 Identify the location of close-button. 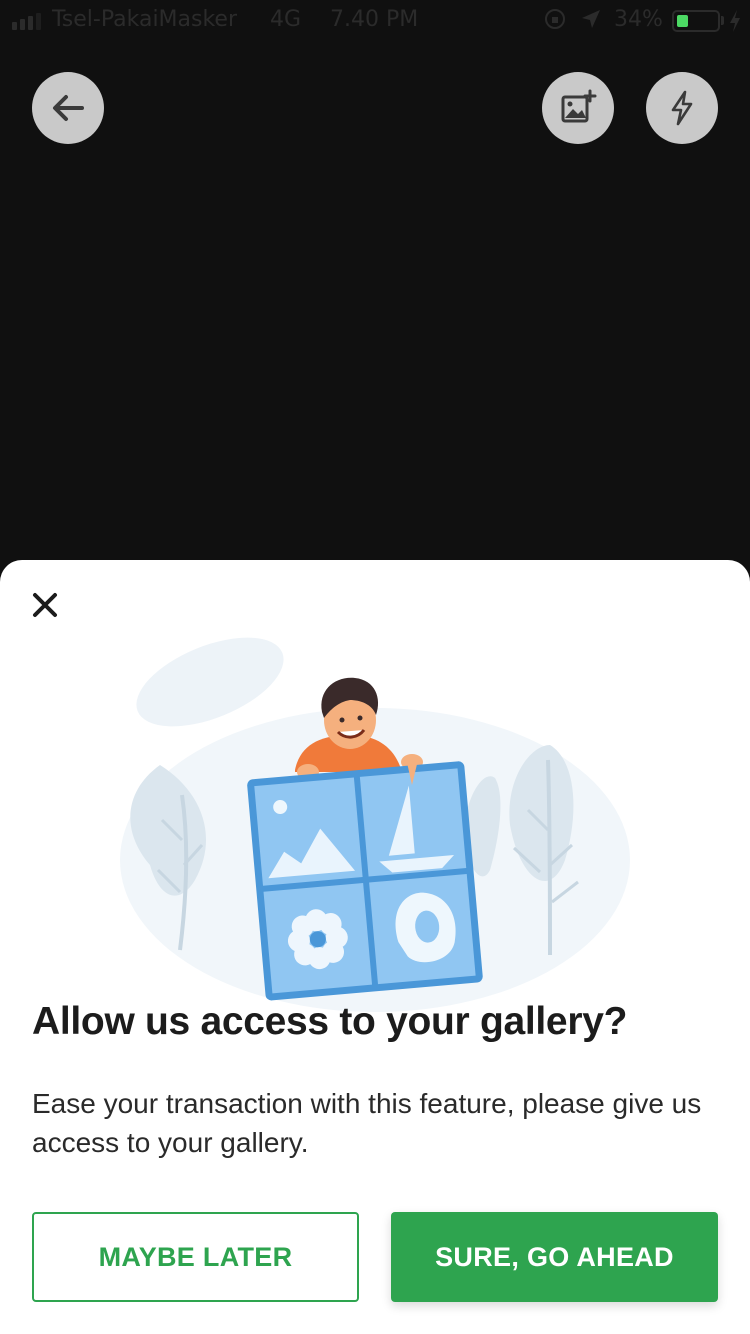
(45, 605).